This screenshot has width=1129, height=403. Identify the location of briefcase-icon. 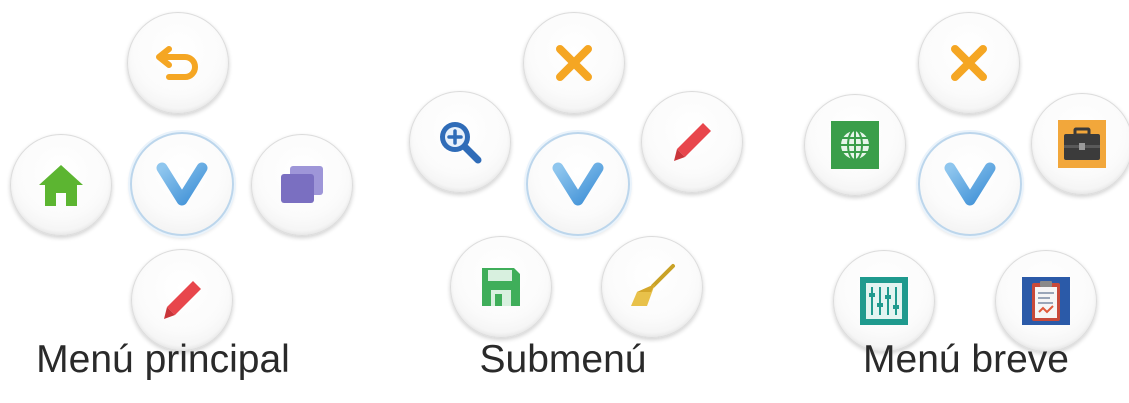
(1082, 144).